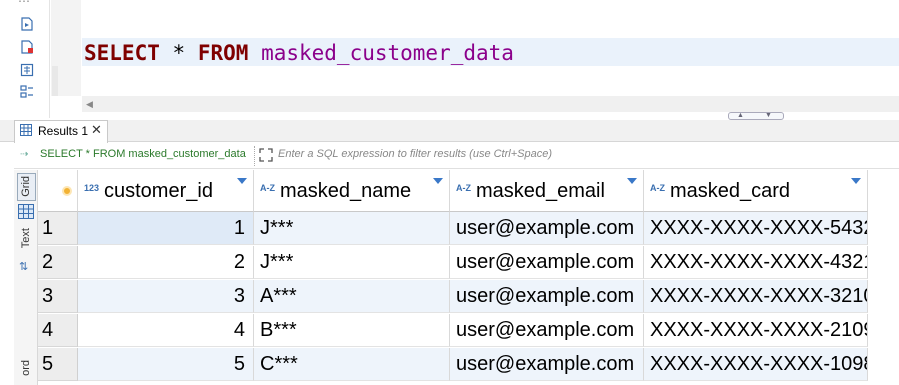 This screenshot has height=385, width=899. Describe the element at coordinates (26, 211) in the screenshot. I see `grid-icon` at that location.